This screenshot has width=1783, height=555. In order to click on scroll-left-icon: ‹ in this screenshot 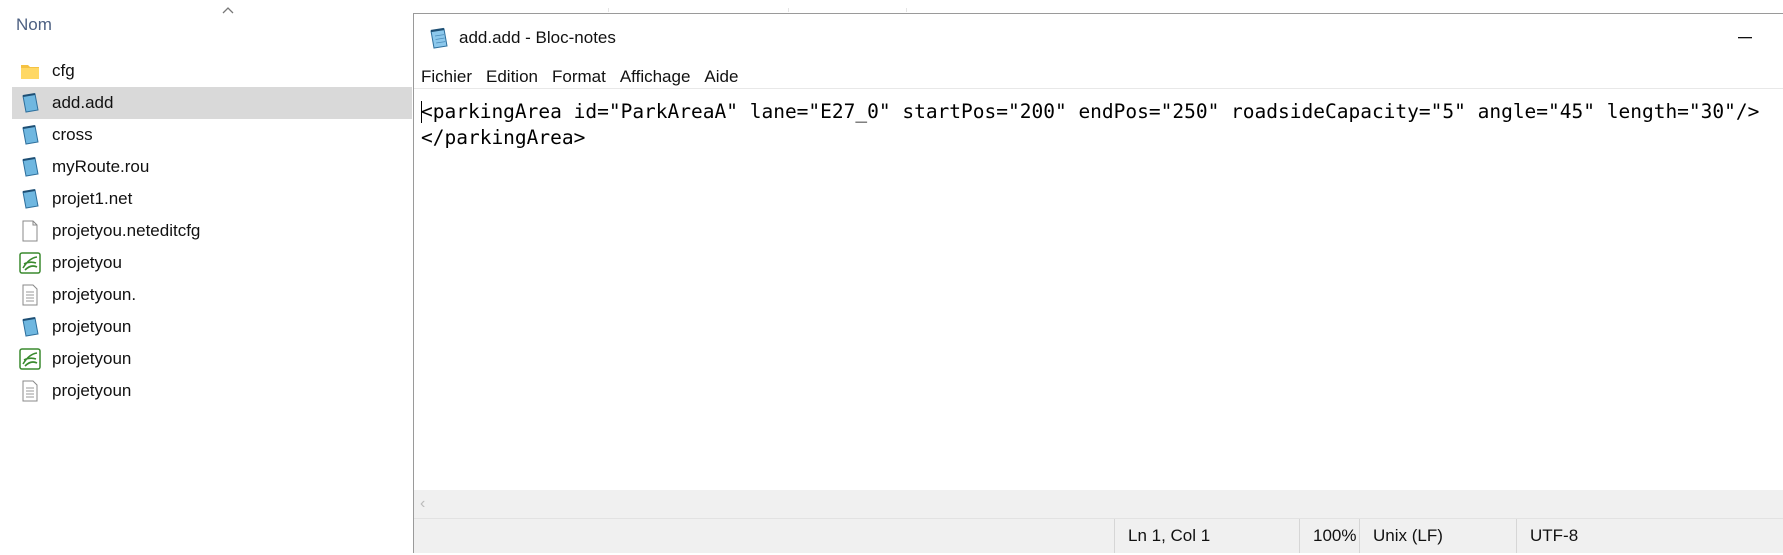, I will do `click(422, 504)`.